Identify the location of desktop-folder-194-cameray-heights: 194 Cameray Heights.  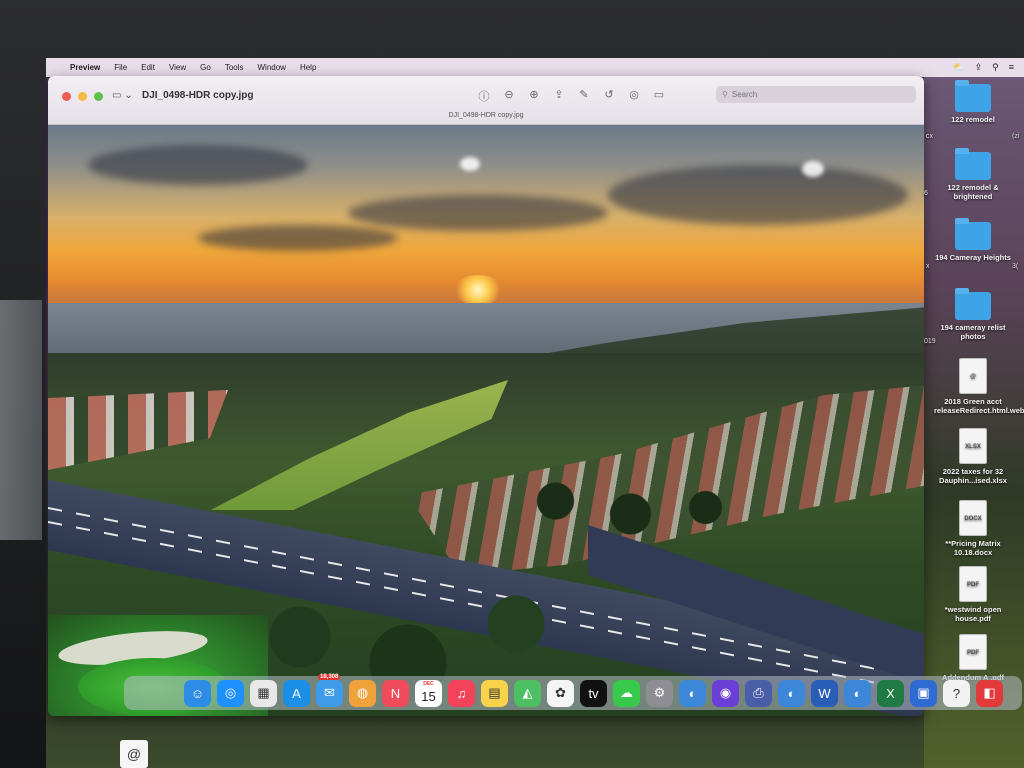
(973, 240).